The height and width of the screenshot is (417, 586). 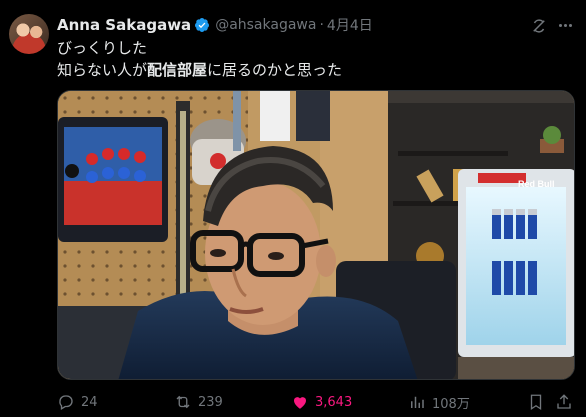 I want to click on views-count: 108万, so click(x=451, y=404).